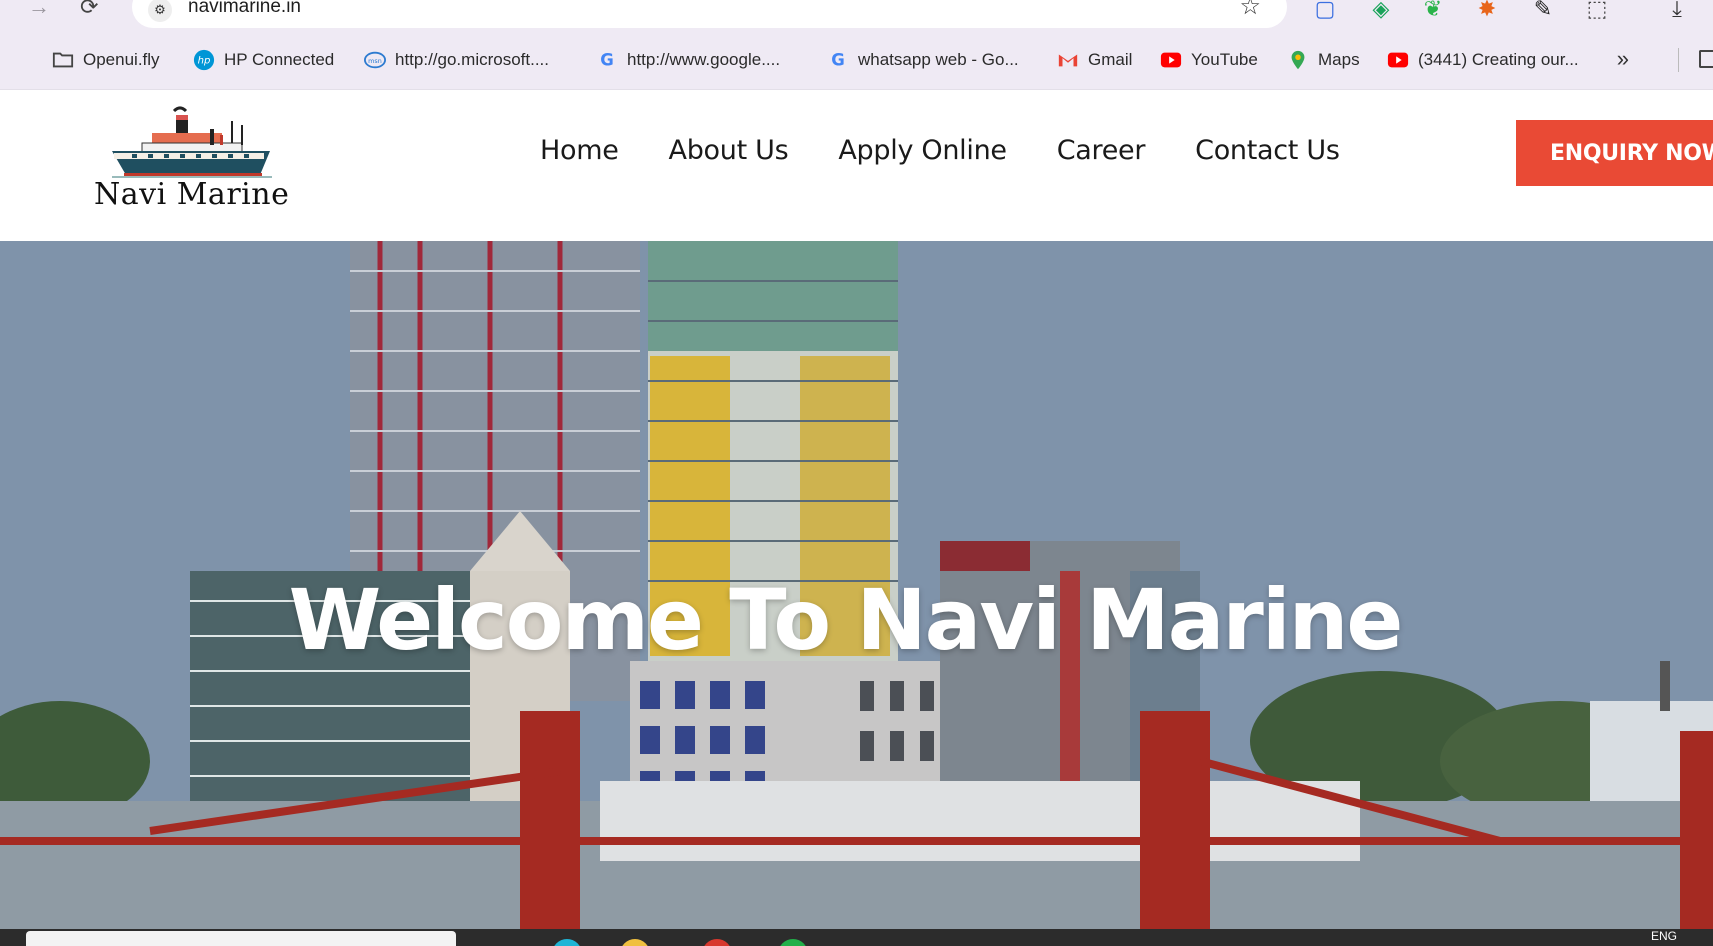 This screenshot has height=946, width=1713. I want to click on svg-text: msn, so click(375, 61).